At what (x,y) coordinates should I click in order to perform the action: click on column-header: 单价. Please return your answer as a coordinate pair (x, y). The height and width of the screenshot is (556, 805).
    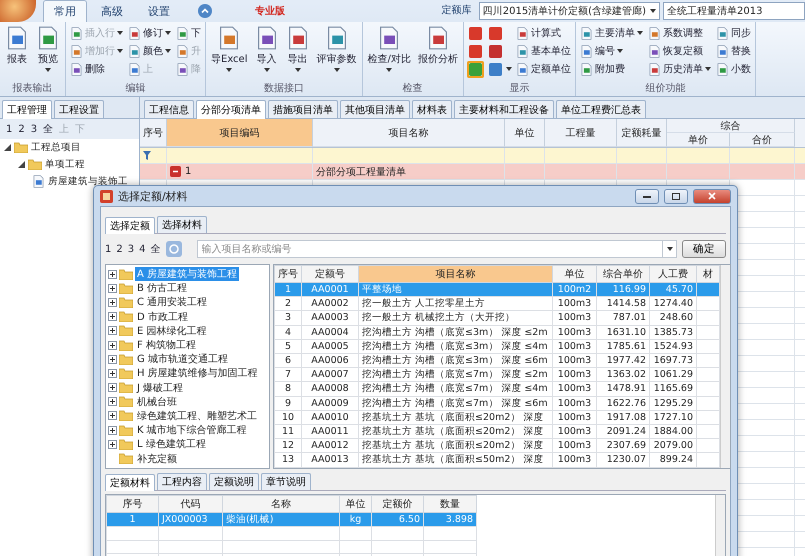
    Looking at the image, I should click on (698, 140).